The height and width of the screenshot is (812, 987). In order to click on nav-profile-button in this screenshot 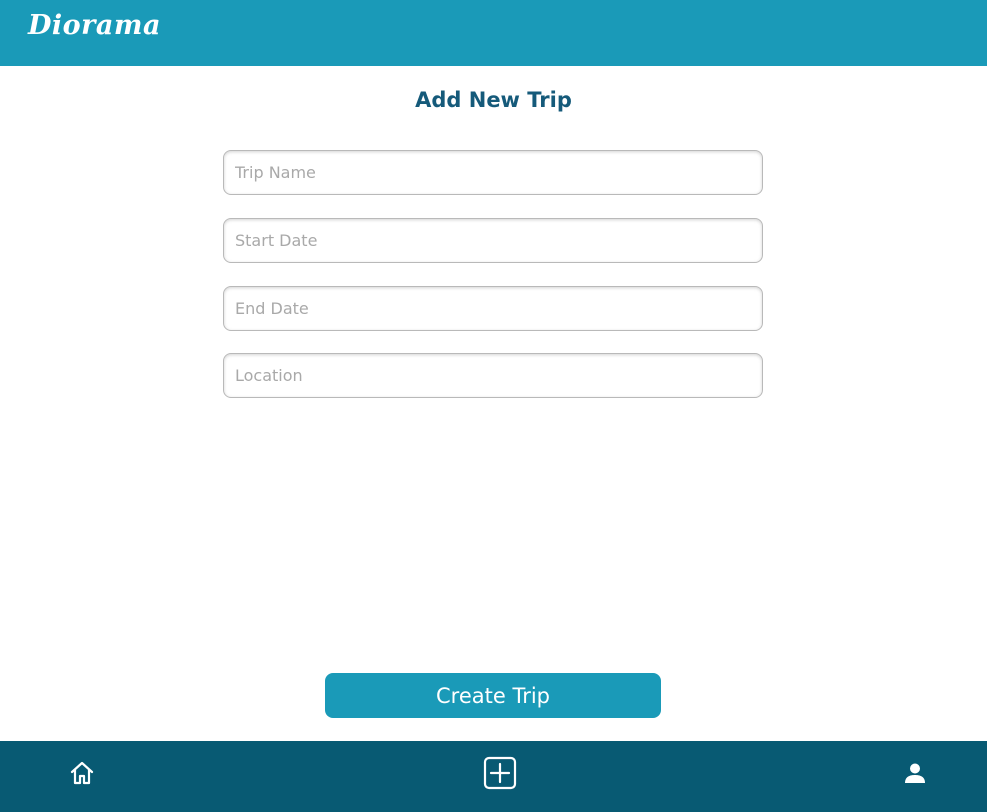, I will do `click(915, 775)`.